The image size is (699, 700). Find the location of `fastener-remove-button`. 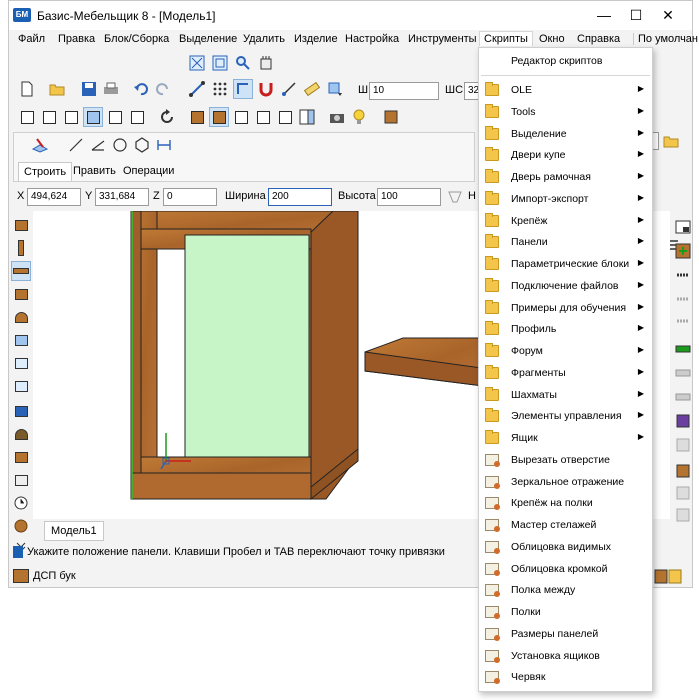

fastener-remove-button is located at coordinates (683, 321).